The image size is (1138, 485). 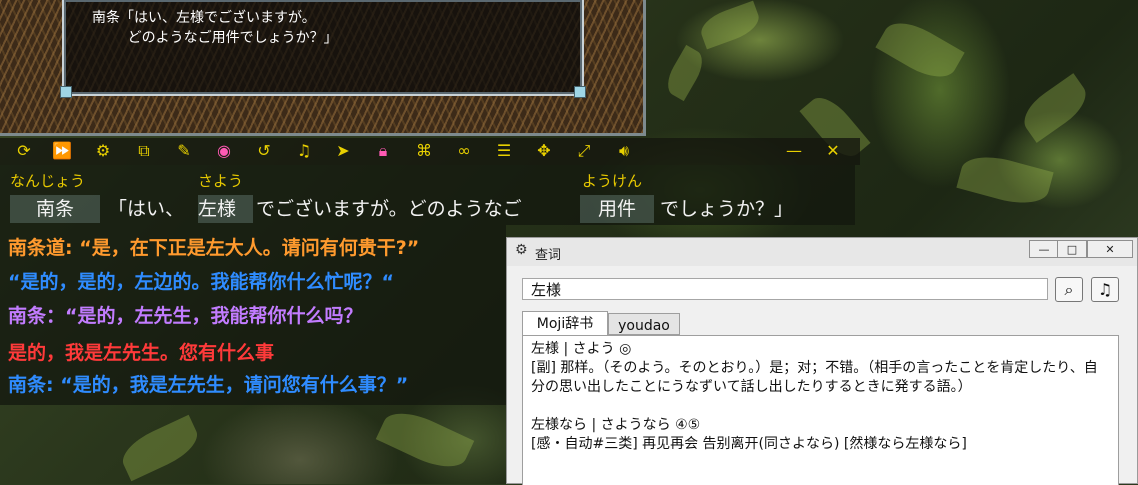 I want to click on list-icon: ☰, so click(x=504, y=151).